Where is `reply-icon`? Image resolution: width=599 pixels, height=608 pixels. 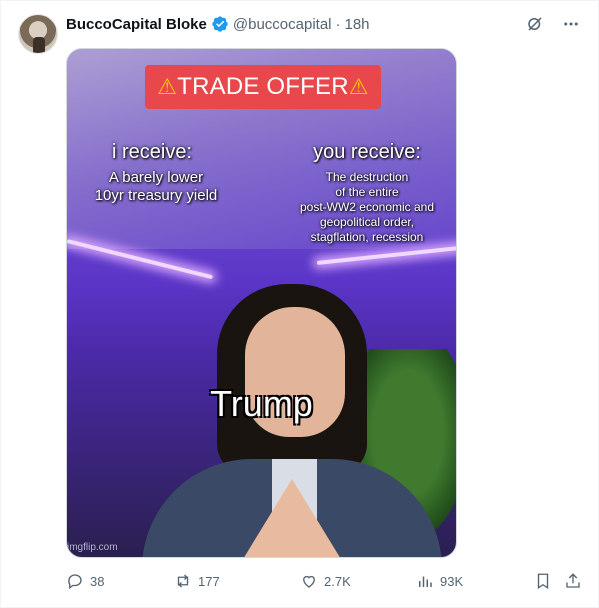
reply-icon is located at coordinates (75, 582).